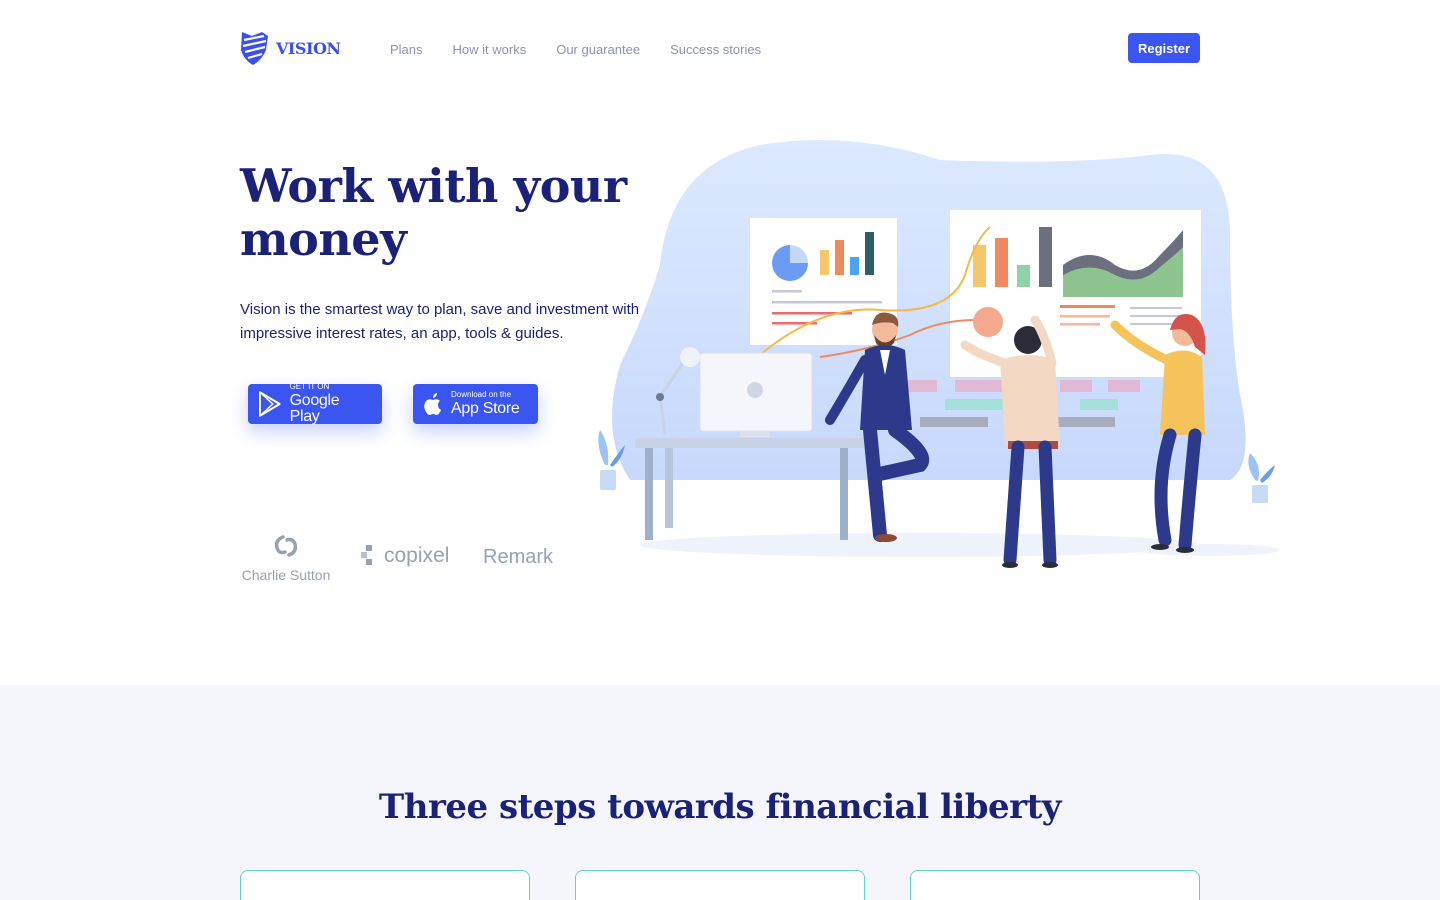 This screenshot has height=900, width=1440. I want to click on partner-copixel: copixel, so click(404, 556).